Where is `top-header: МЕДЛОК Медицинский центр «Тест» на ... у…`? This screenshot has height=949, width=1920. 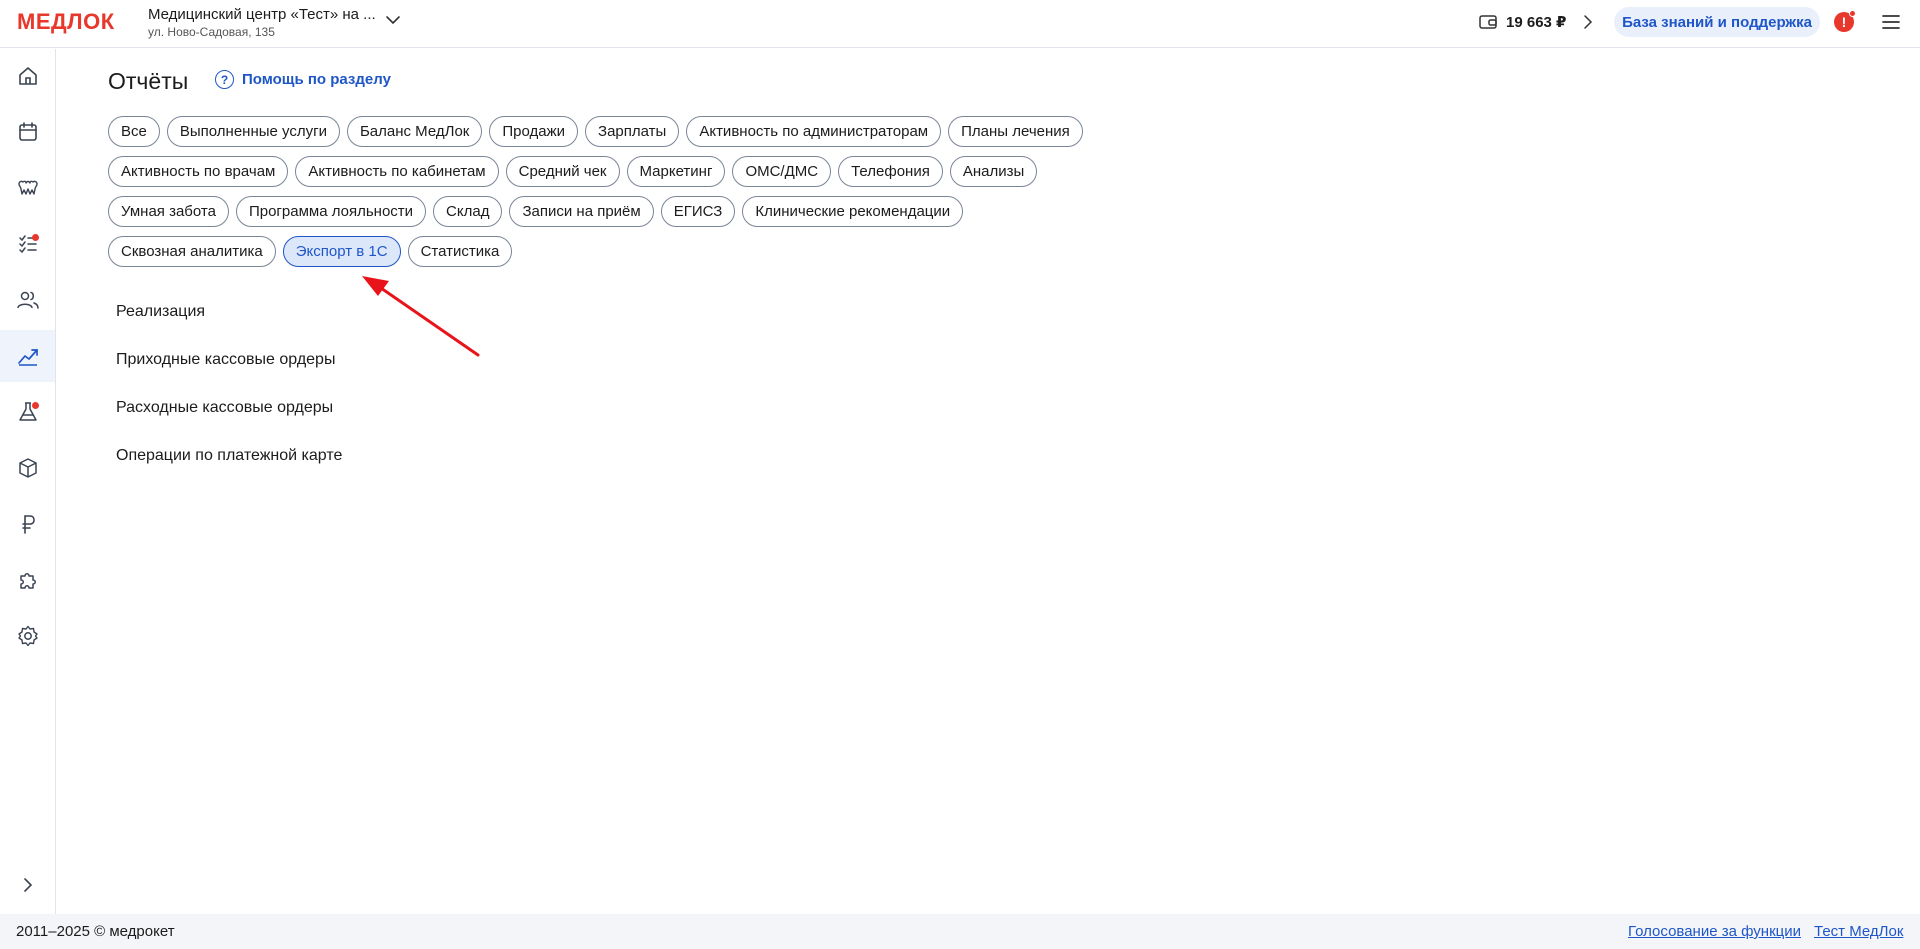 top-header: МЕДЛОК Медицинский центр «Тест» на ... у… is located at coordinates (960, 24).